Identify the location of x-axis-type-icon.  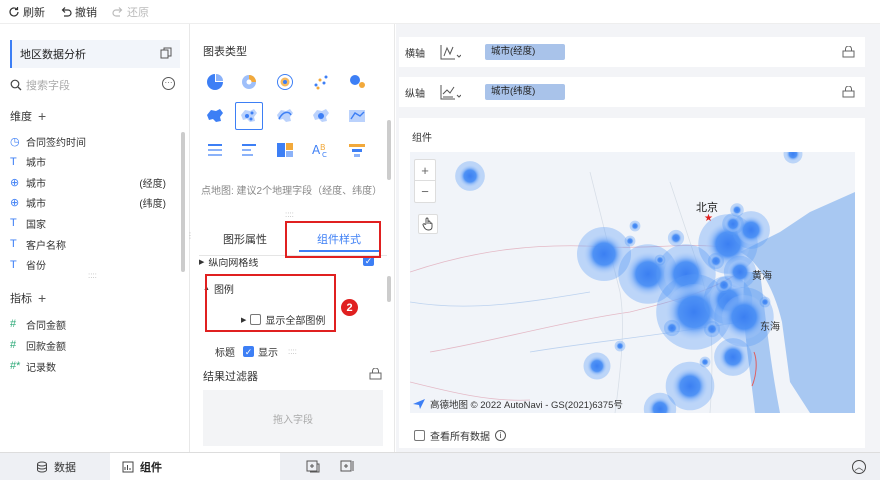
(450, 52).